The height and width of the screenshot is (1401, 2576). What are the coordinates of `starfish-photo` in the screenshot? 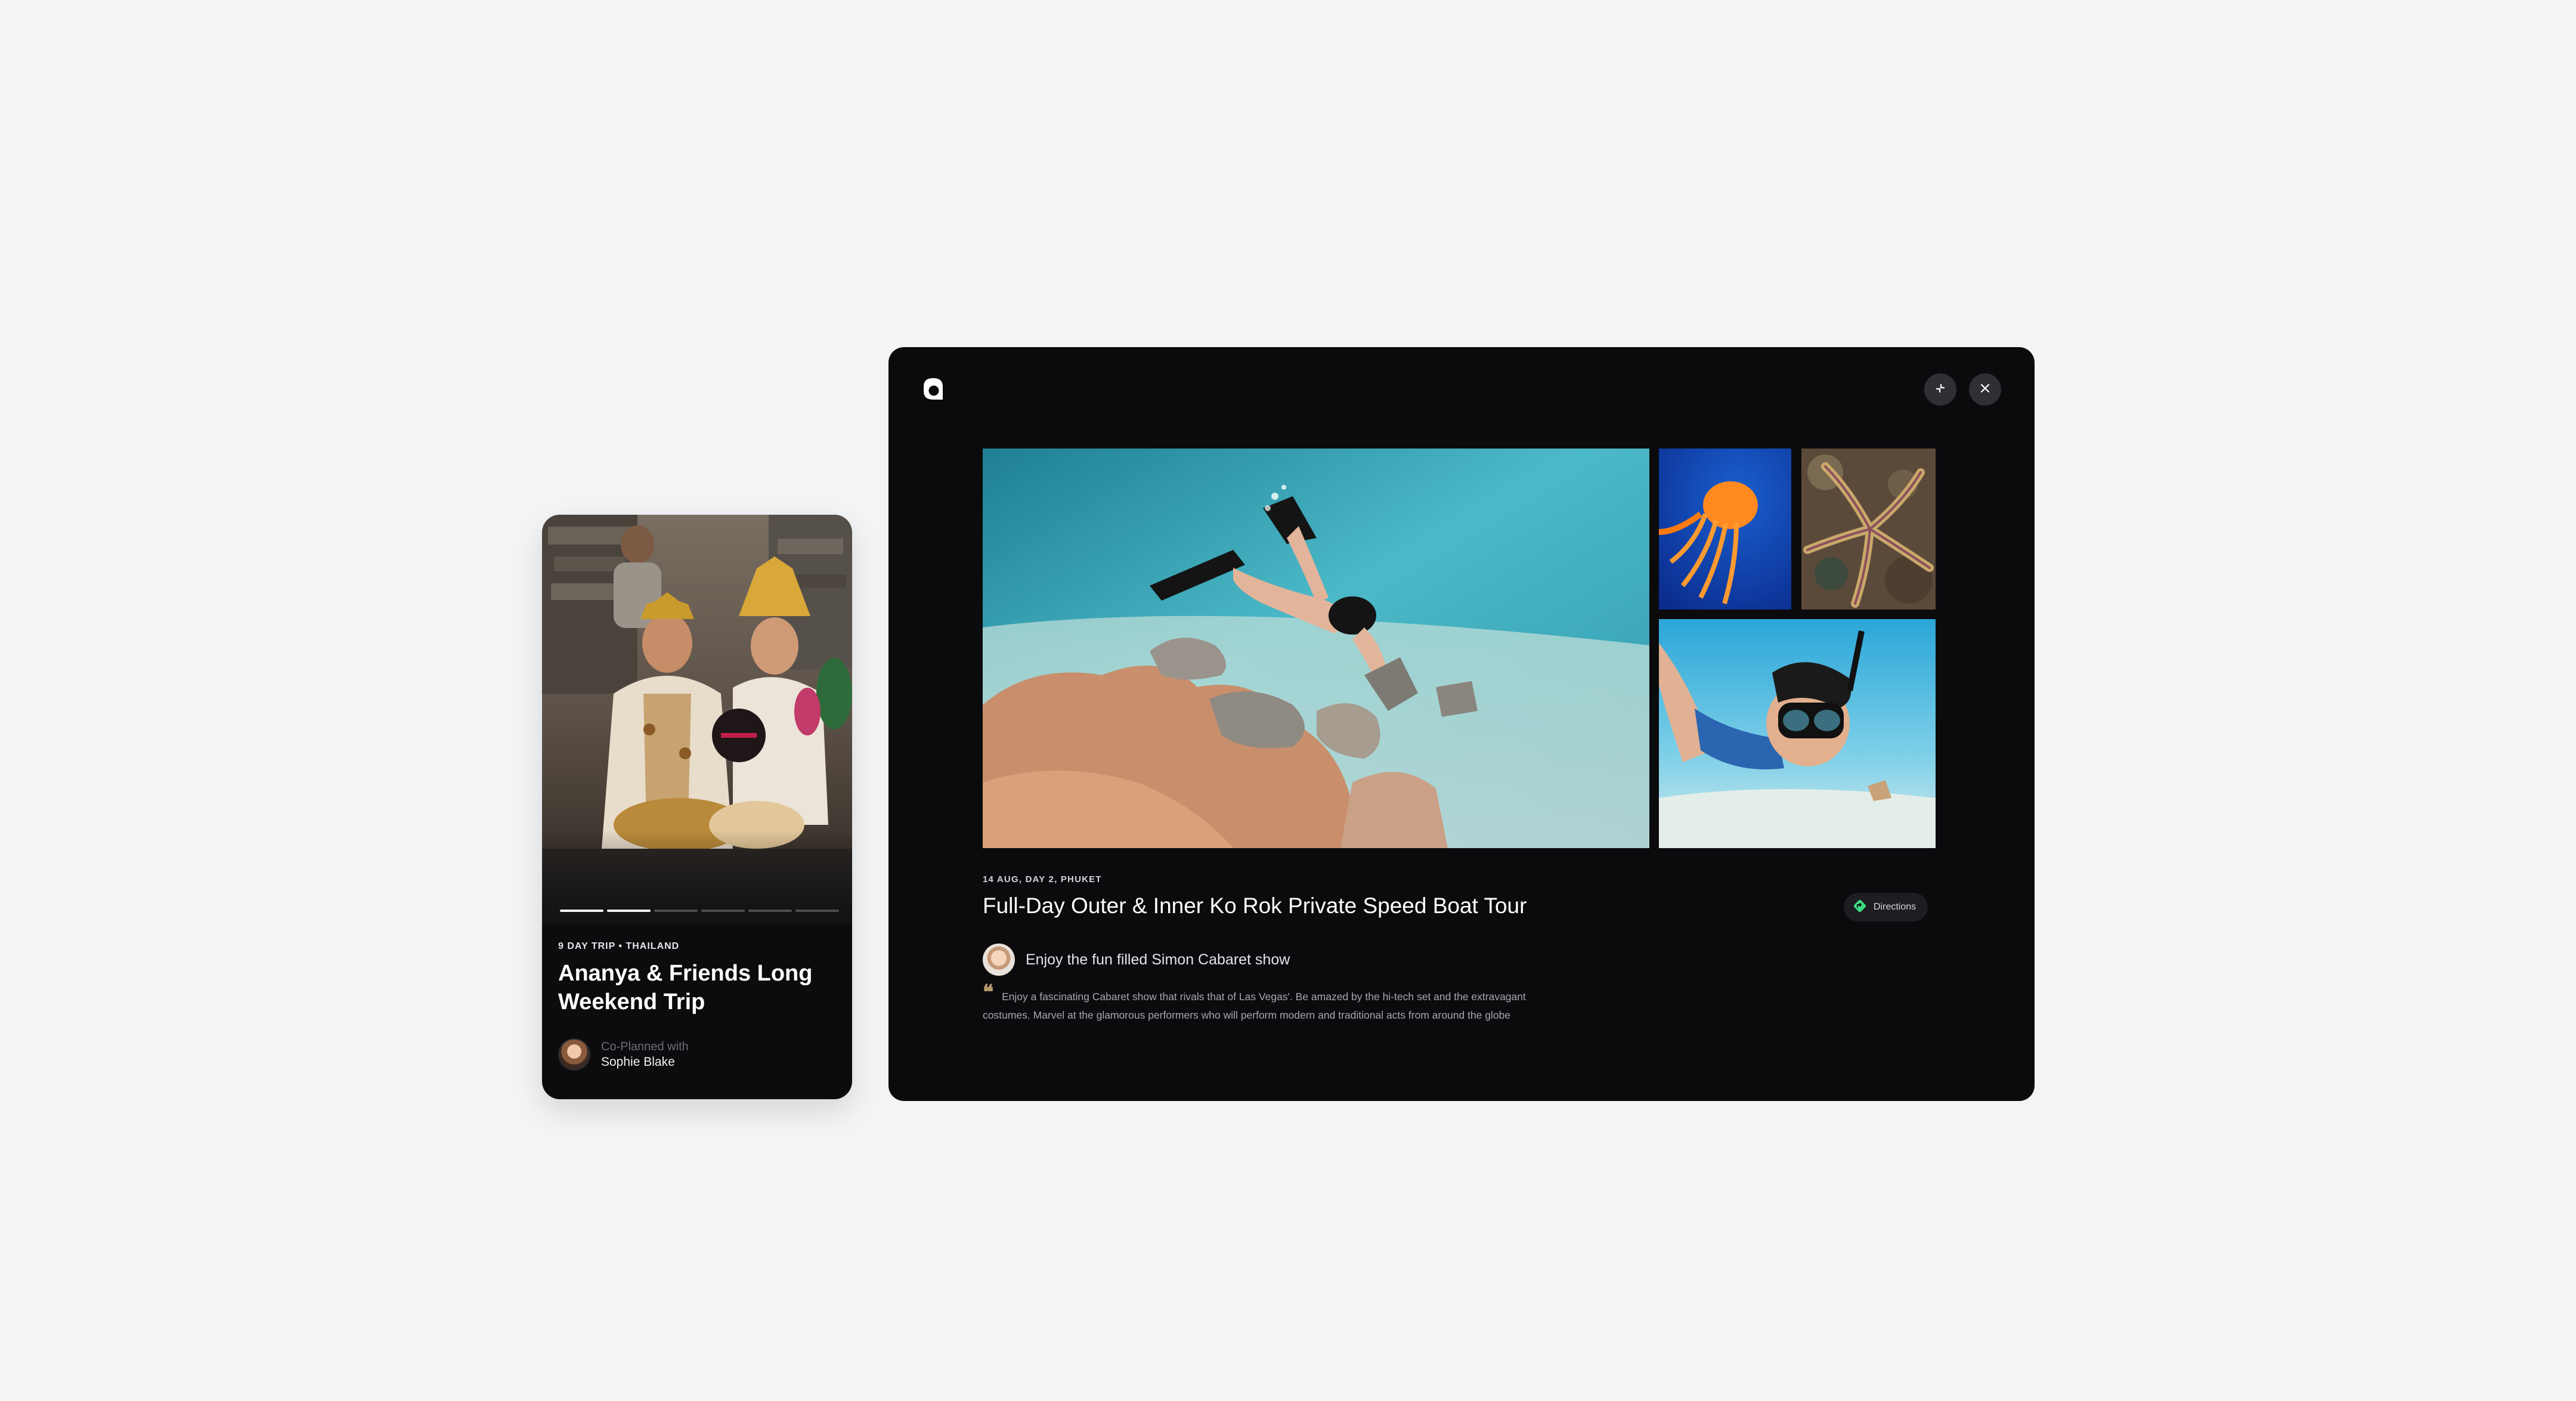 It's located at (1869, 529).